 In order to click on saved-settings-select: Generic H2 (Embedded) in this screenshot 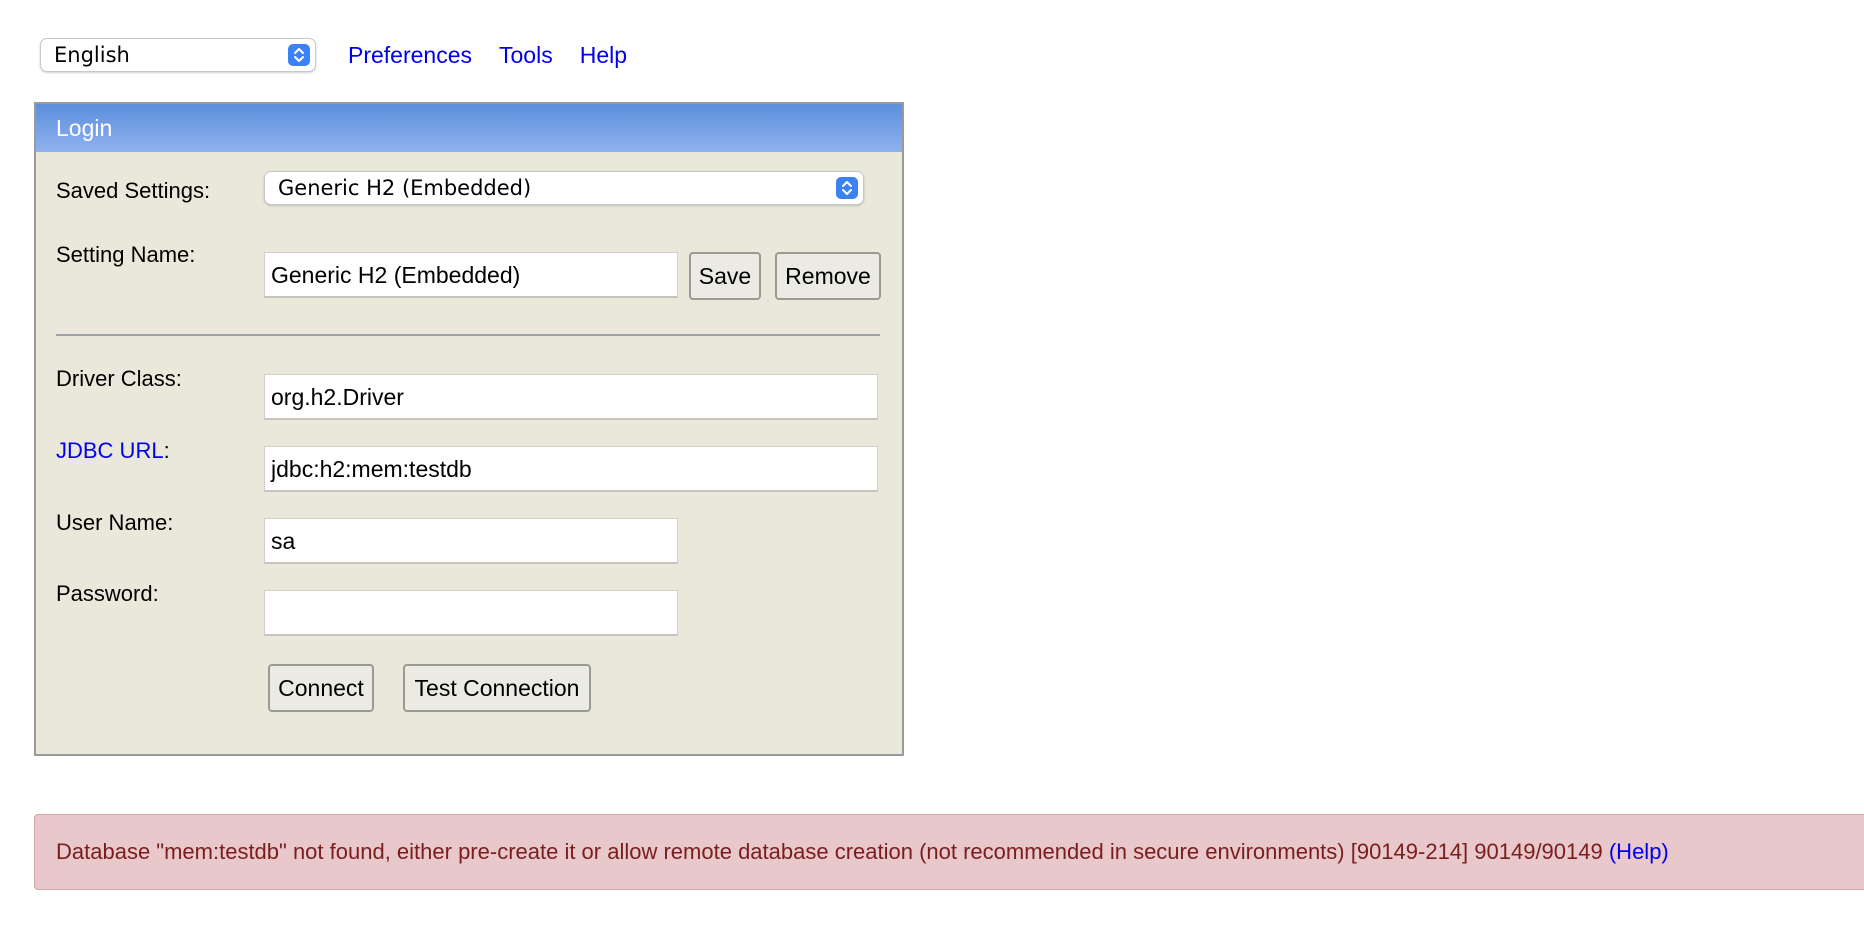, I will do `click(564, 188)`.